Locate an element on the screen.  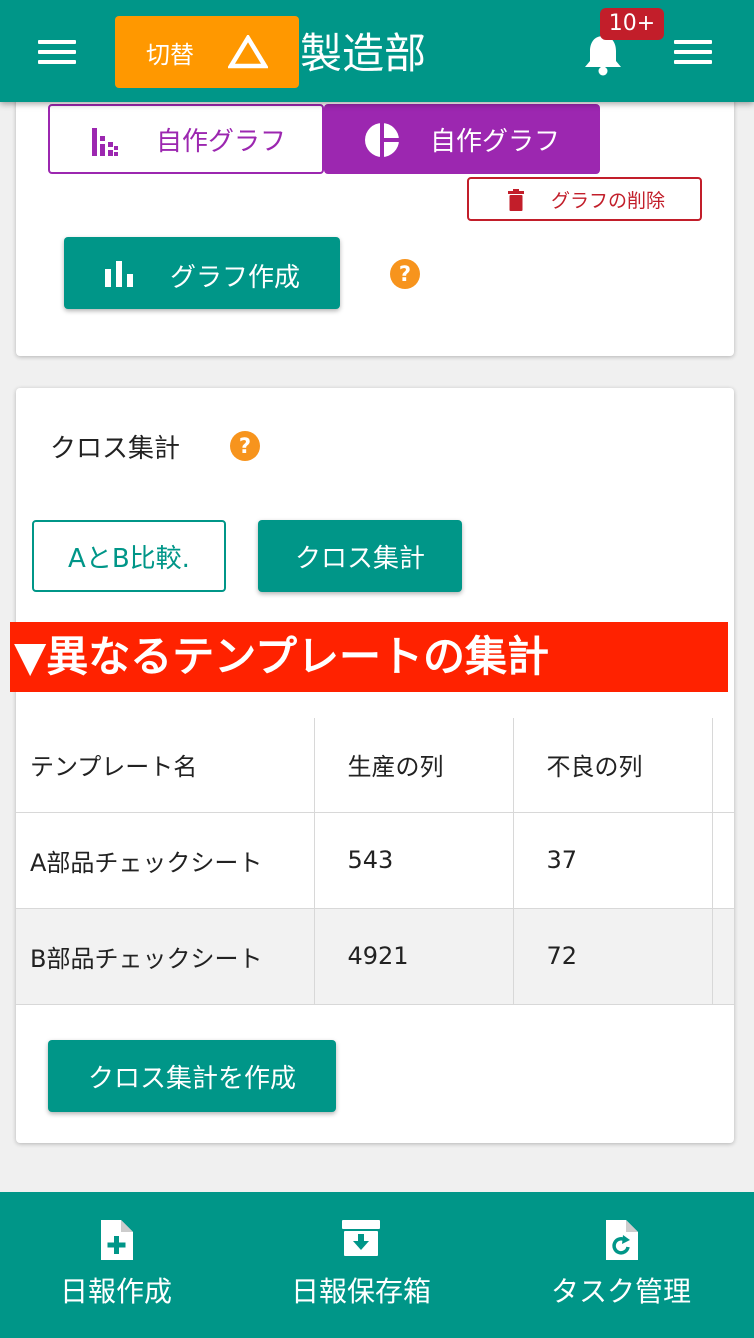
app-header: 切替 製造部 10+ is located at coordinates (377, 51).